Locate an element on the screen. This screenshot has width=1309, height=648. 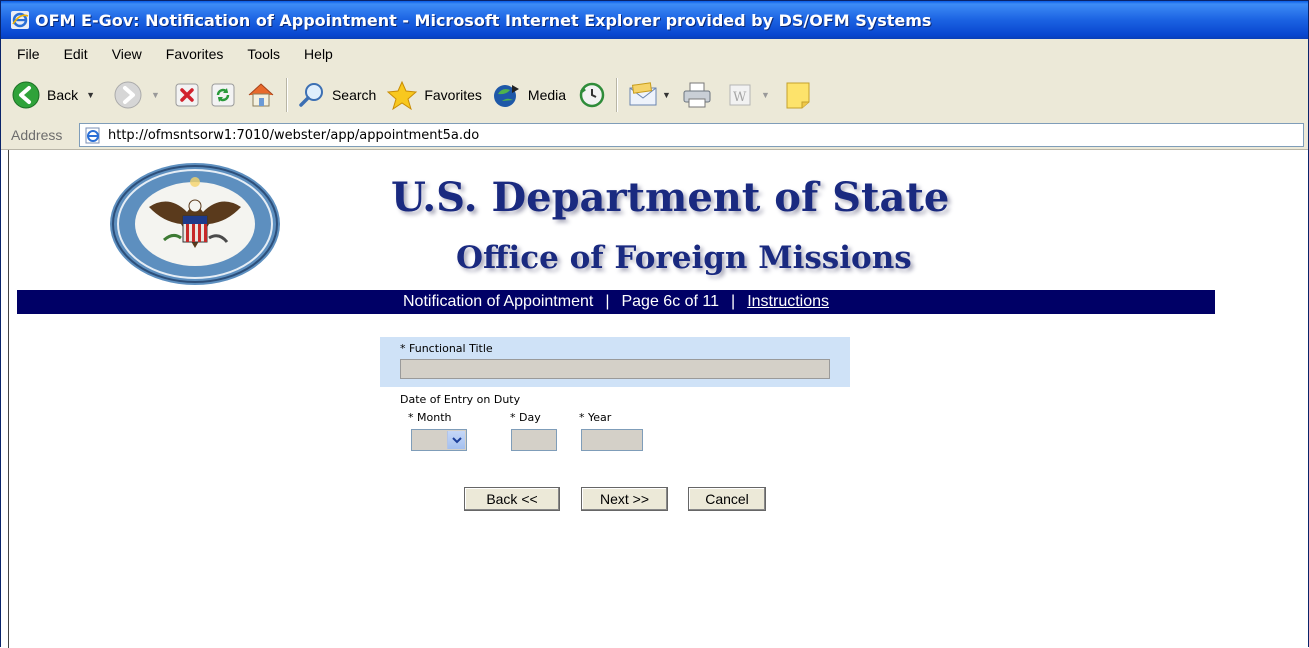
note-icon is located at coordinates (798, 95).